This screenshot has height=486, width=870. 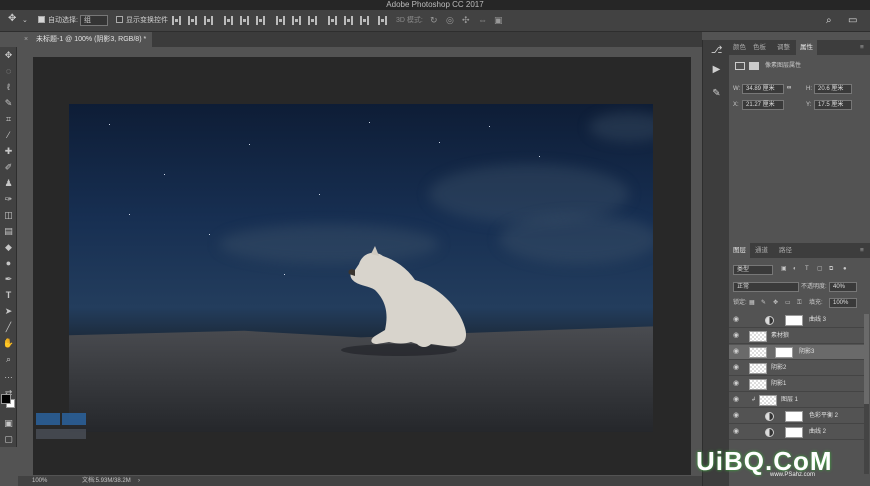 What do you see at coordinates (280, 20) in the screenshot?
I see `distribute-top-icon` at bounding box center [280, 20].